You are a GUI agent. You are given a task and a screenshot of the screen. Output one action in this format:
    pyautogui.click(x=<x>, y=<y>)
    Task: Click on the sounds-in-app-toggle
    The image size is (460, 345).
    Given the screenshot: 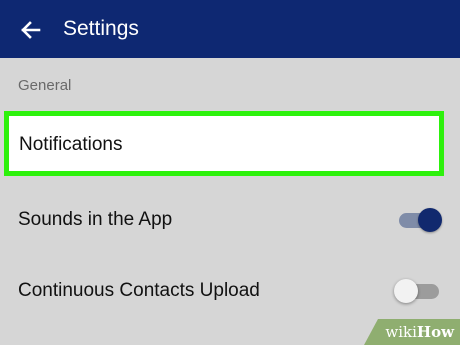 What is the action you would take?
    pyautogui.click(x=420, y=220)
    